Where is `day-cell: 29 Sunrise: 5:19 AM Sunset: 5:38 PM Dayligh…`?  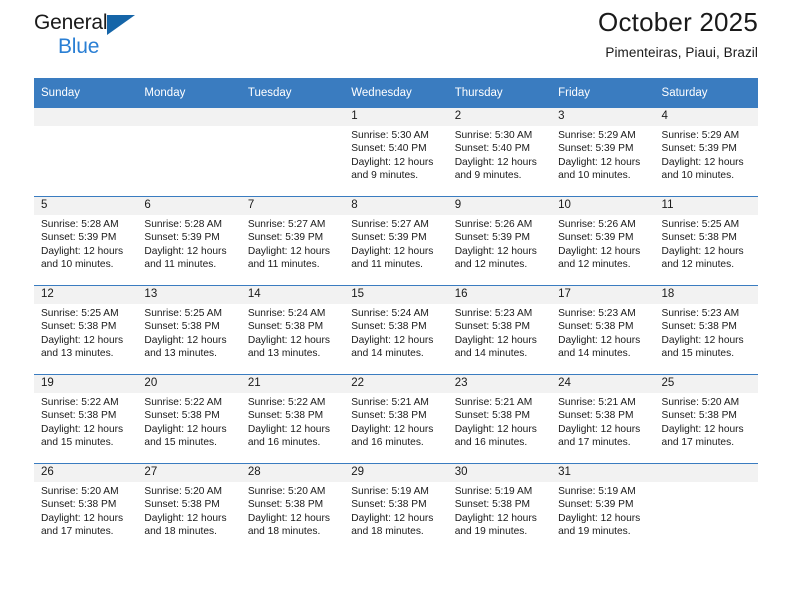
day-cell: 29 Sunrise: 5:19 AM Sunset: 5:38 PM Dayligh… is located at coordinates (396, 507).